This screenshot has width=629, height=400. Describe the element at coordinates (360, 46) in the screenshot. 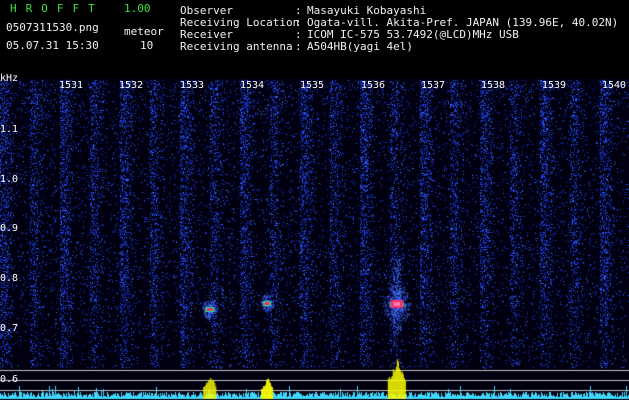

I see `info-value: A504HB(yagi 4el)` at that location.